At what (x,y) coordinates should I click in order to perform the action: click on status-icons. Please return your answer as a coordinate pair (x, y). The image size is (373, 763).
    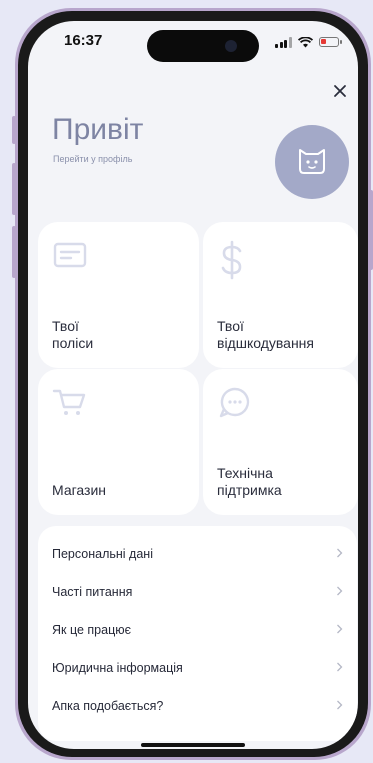
    Looking at the image, I should click on (308, 42).